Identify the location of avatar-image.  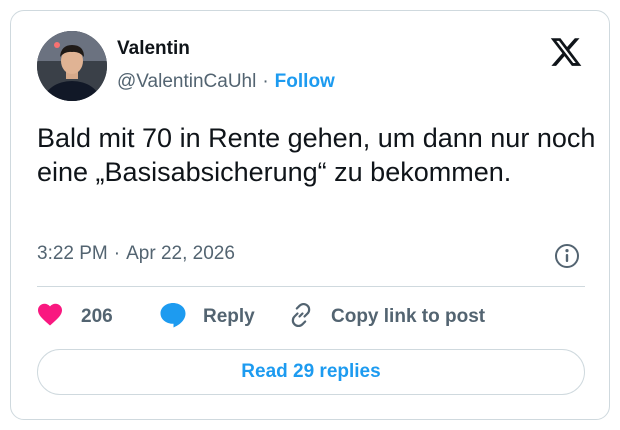
(72, 66).